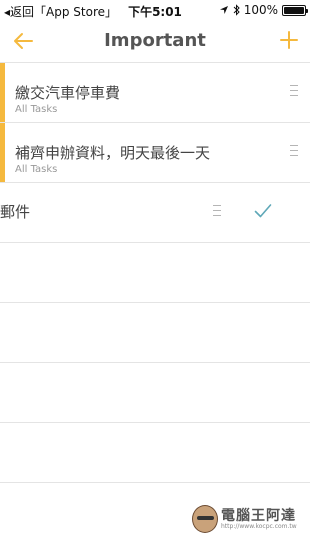  I want to click on watermark-url: http://www.kocpc.com.tw, so click(259, 526).